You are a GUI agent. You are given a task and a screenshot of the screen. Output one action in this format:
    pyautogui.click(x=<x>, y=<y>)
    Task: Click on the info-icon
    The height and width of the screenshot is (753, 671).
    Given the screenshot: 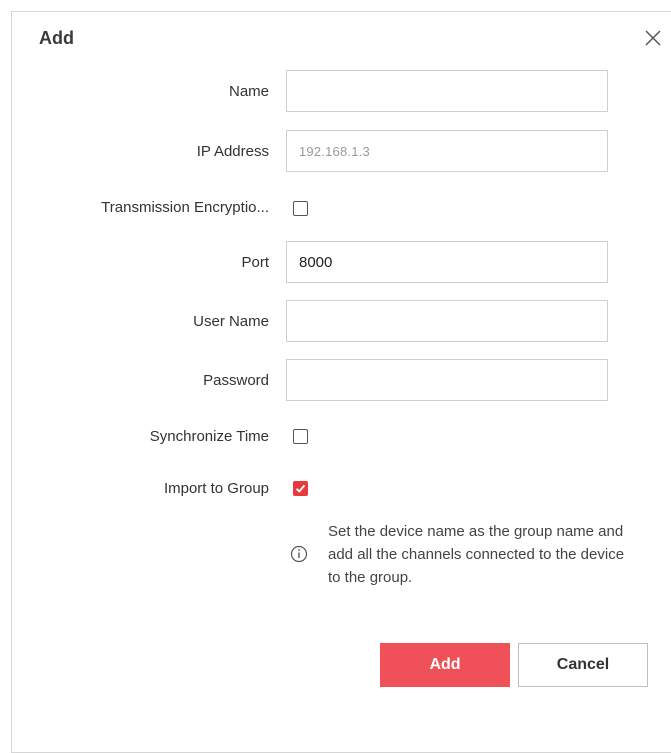 What is the action you would take?
    pyautogui.click(x=299, y=554)
    